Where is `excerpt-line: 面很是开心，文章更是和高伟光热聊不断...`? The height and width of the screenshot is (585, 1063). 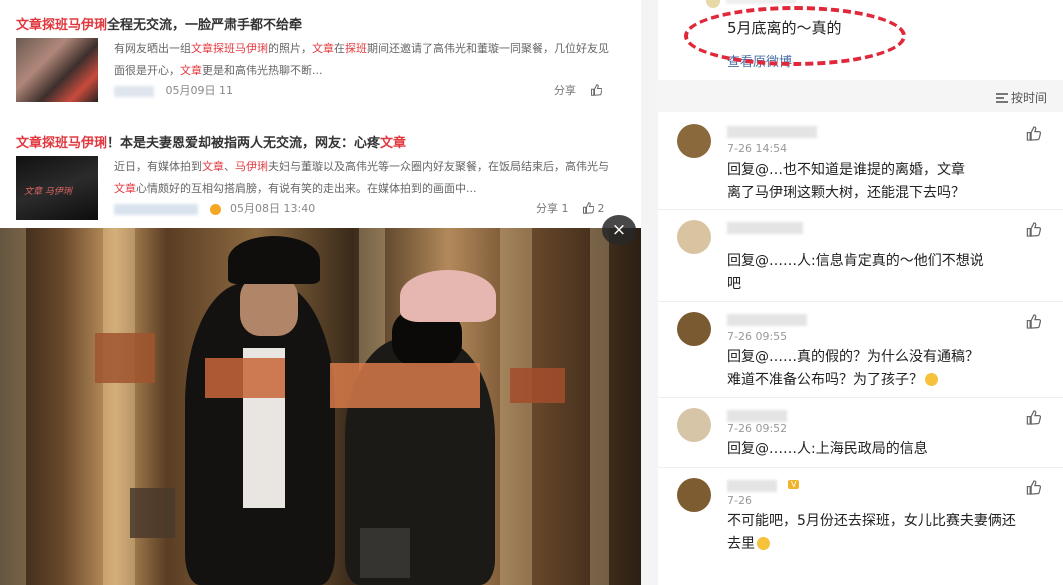
excerpt-line: 面很是开心，文章更是和高伟光热聊不断... is located at coordinates (368, 71).